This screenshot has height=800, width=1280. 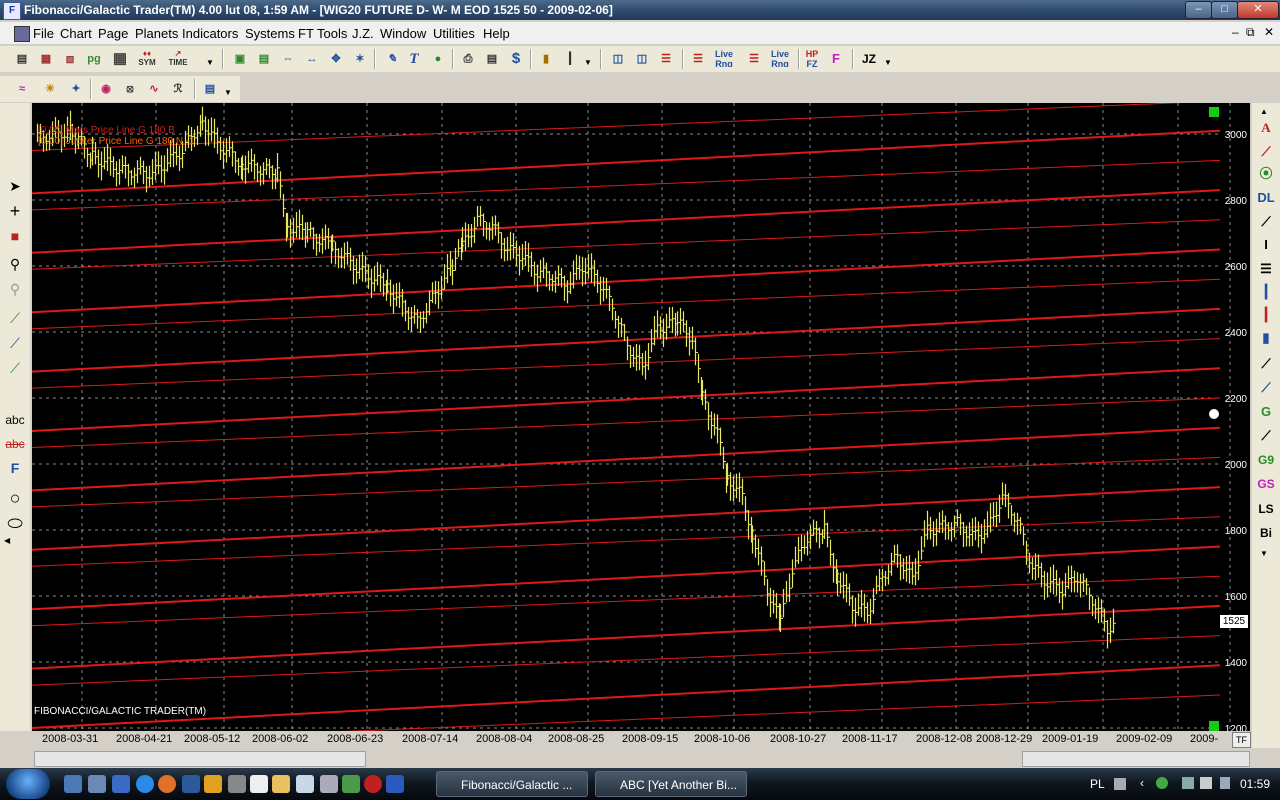 I want to click on expand-icon: ↔, so click(x=312, y=59).